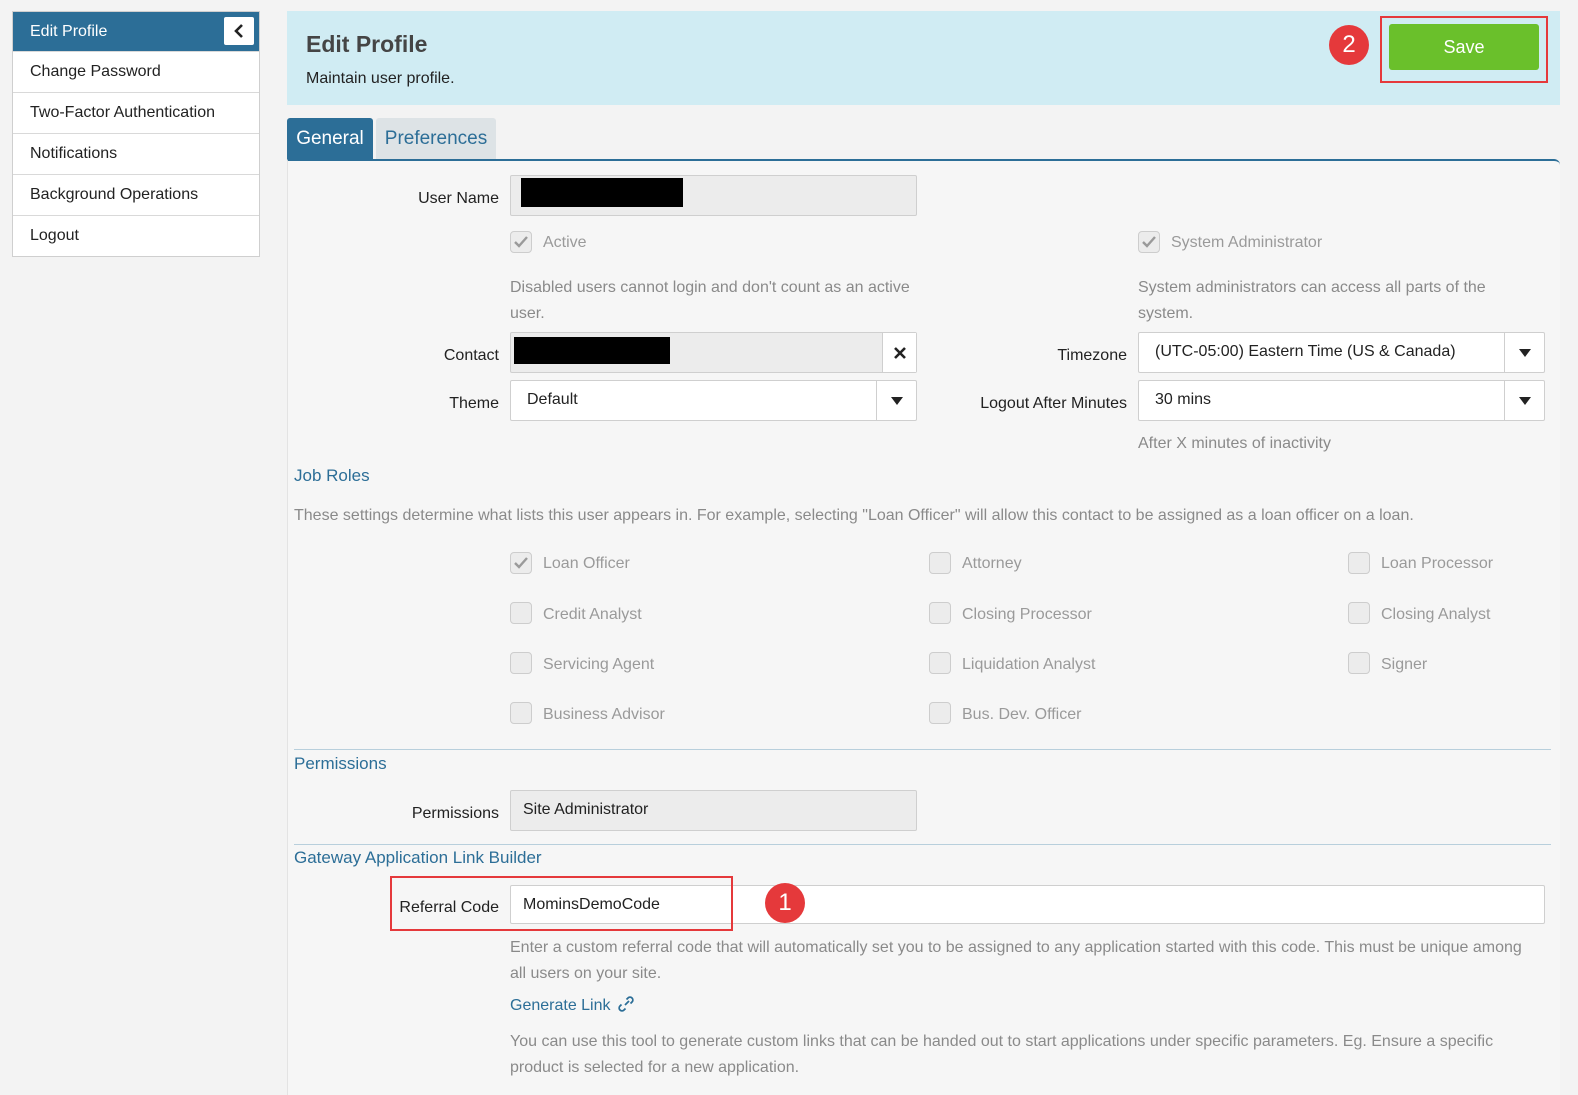  I want to click on job-roles-heading: Job Roles, so click(332, 475).